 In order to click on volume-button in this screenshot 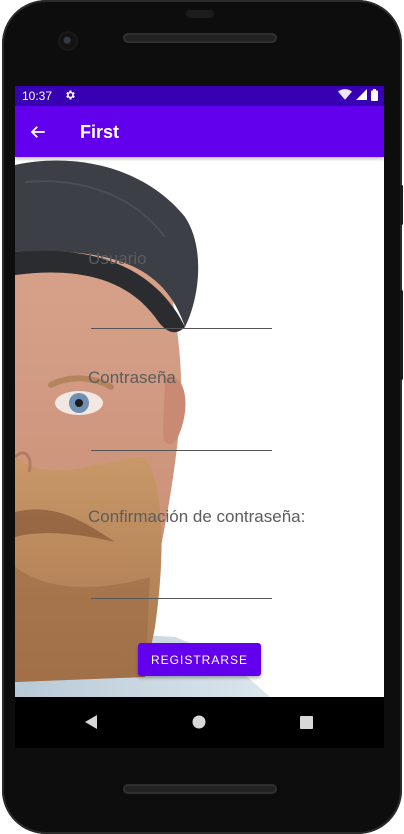, I will do `click(401, 335)`.